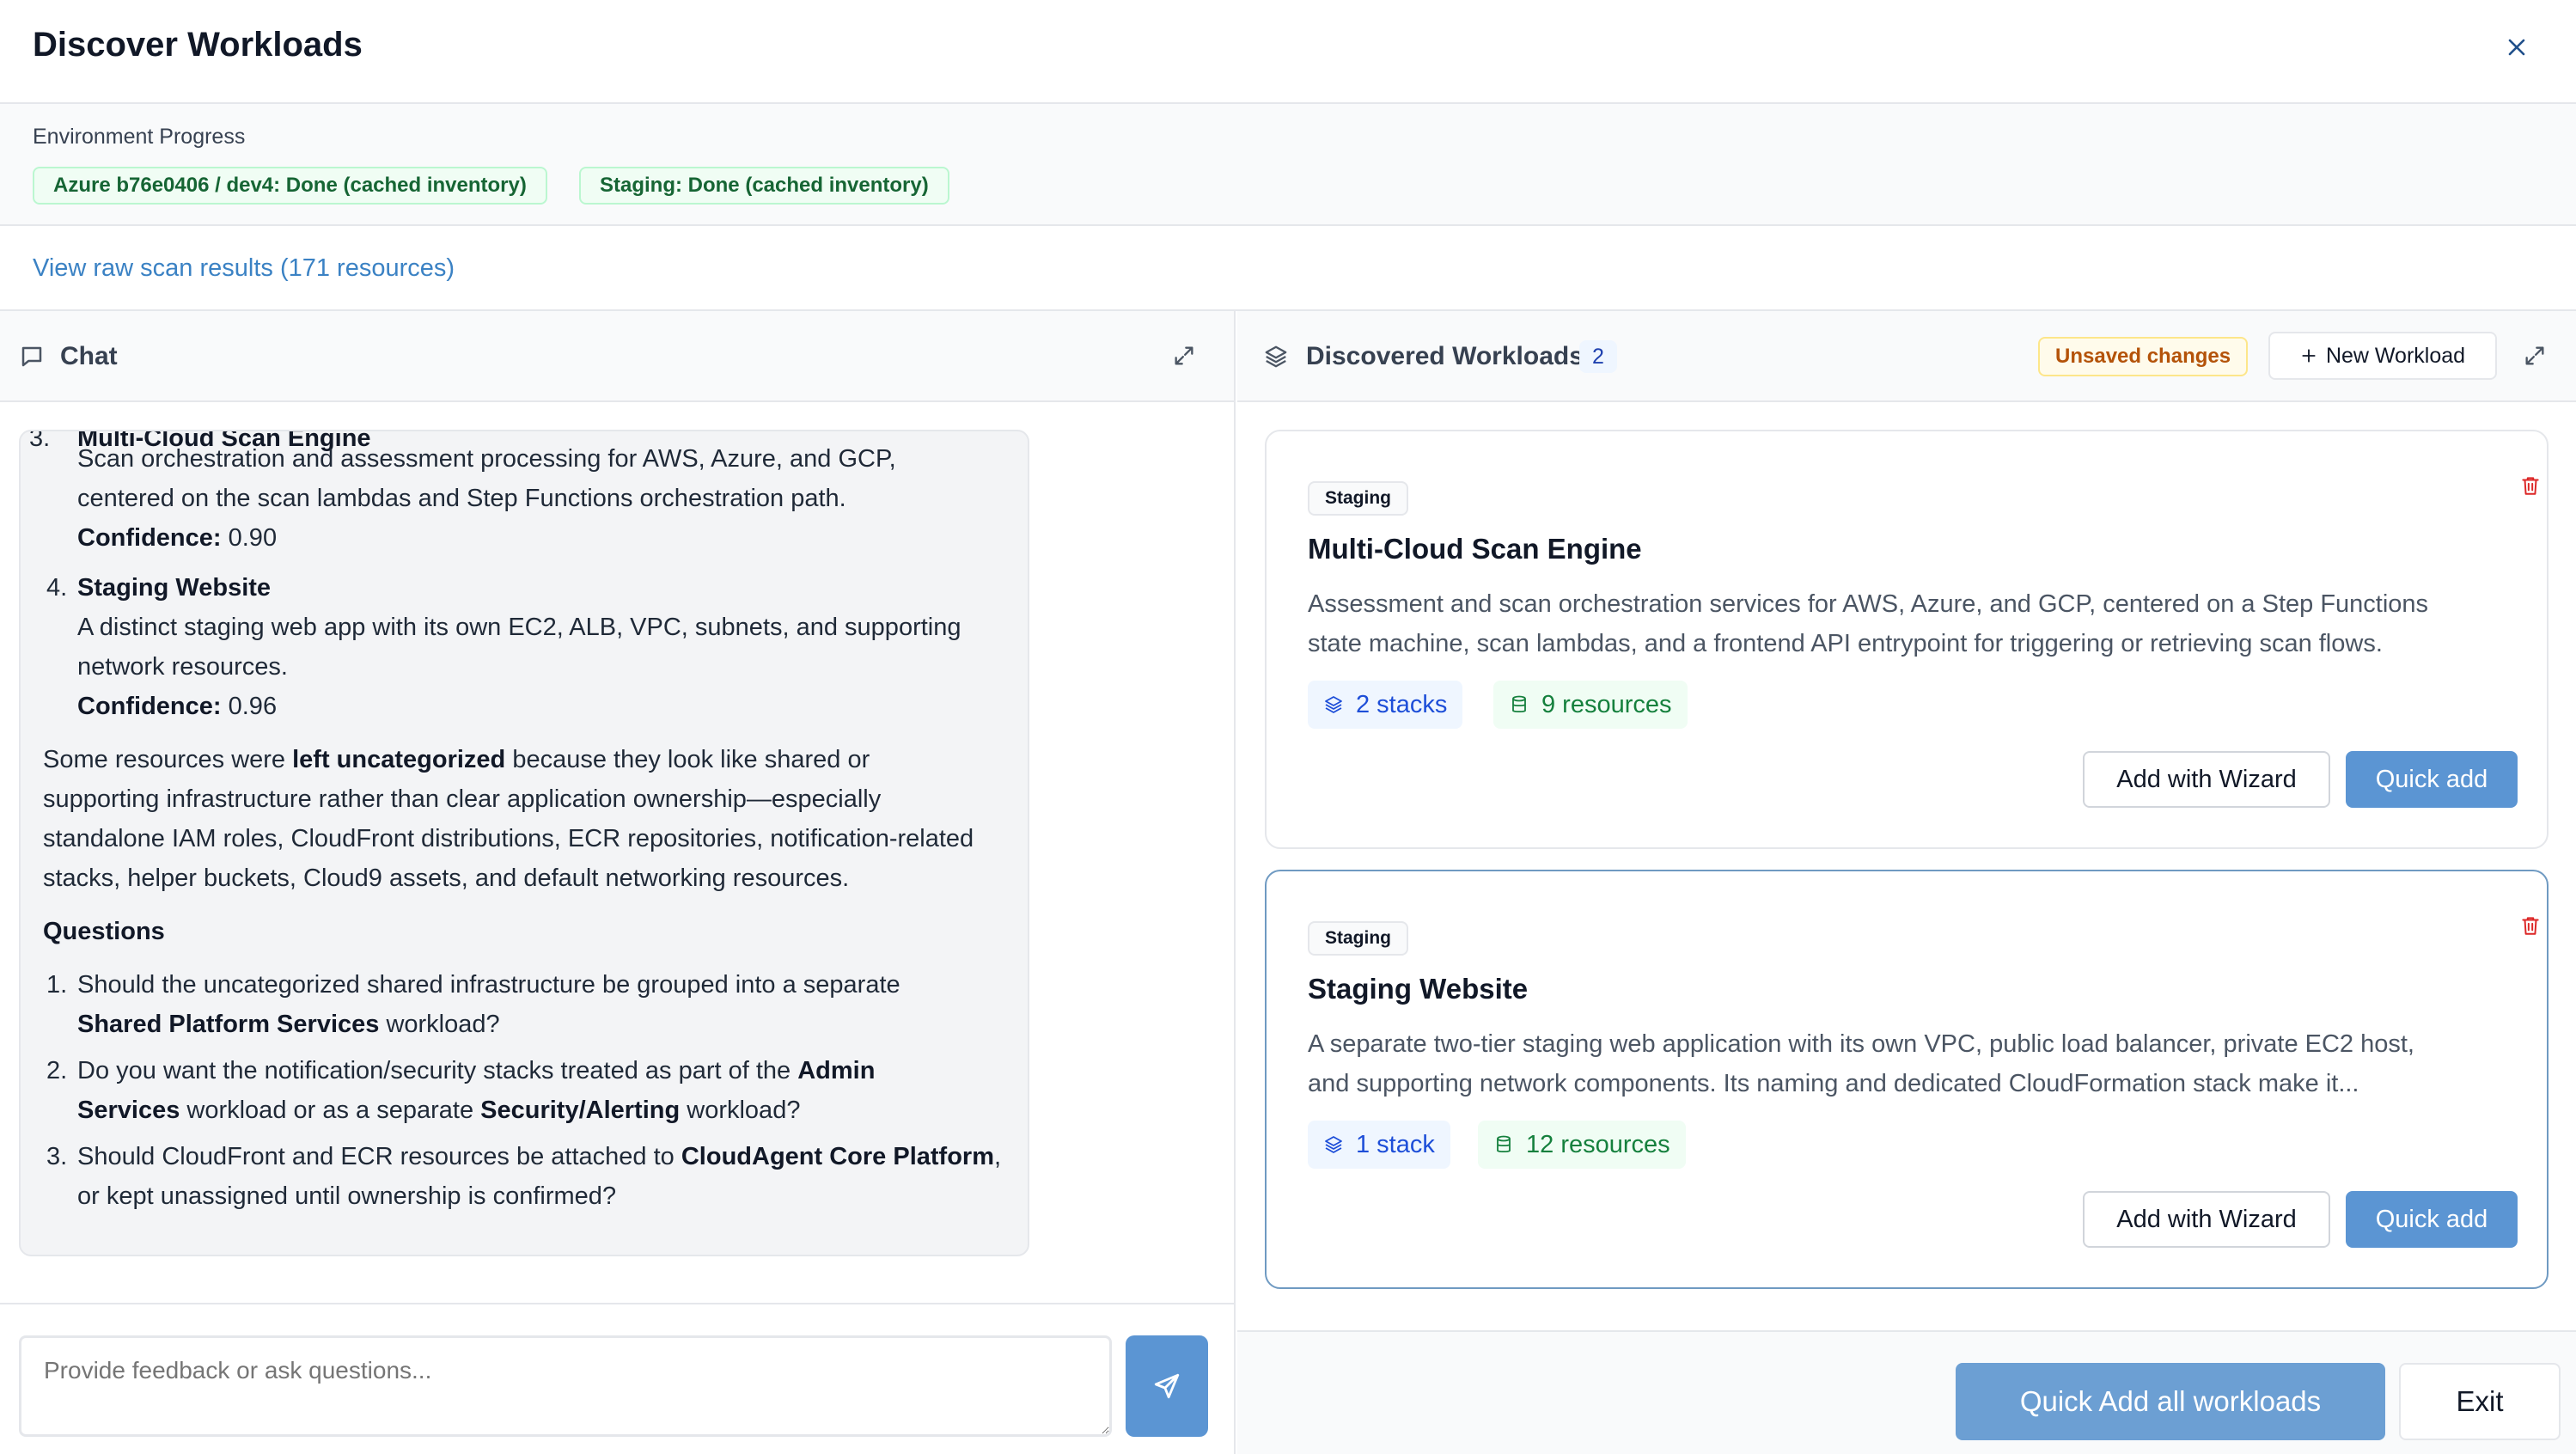 This screenshot has width=2576, height=1454. Describe the element at coordinates (139, 137) in the screenshot. I see `environment-progress-label: Environment Progress` at that location.